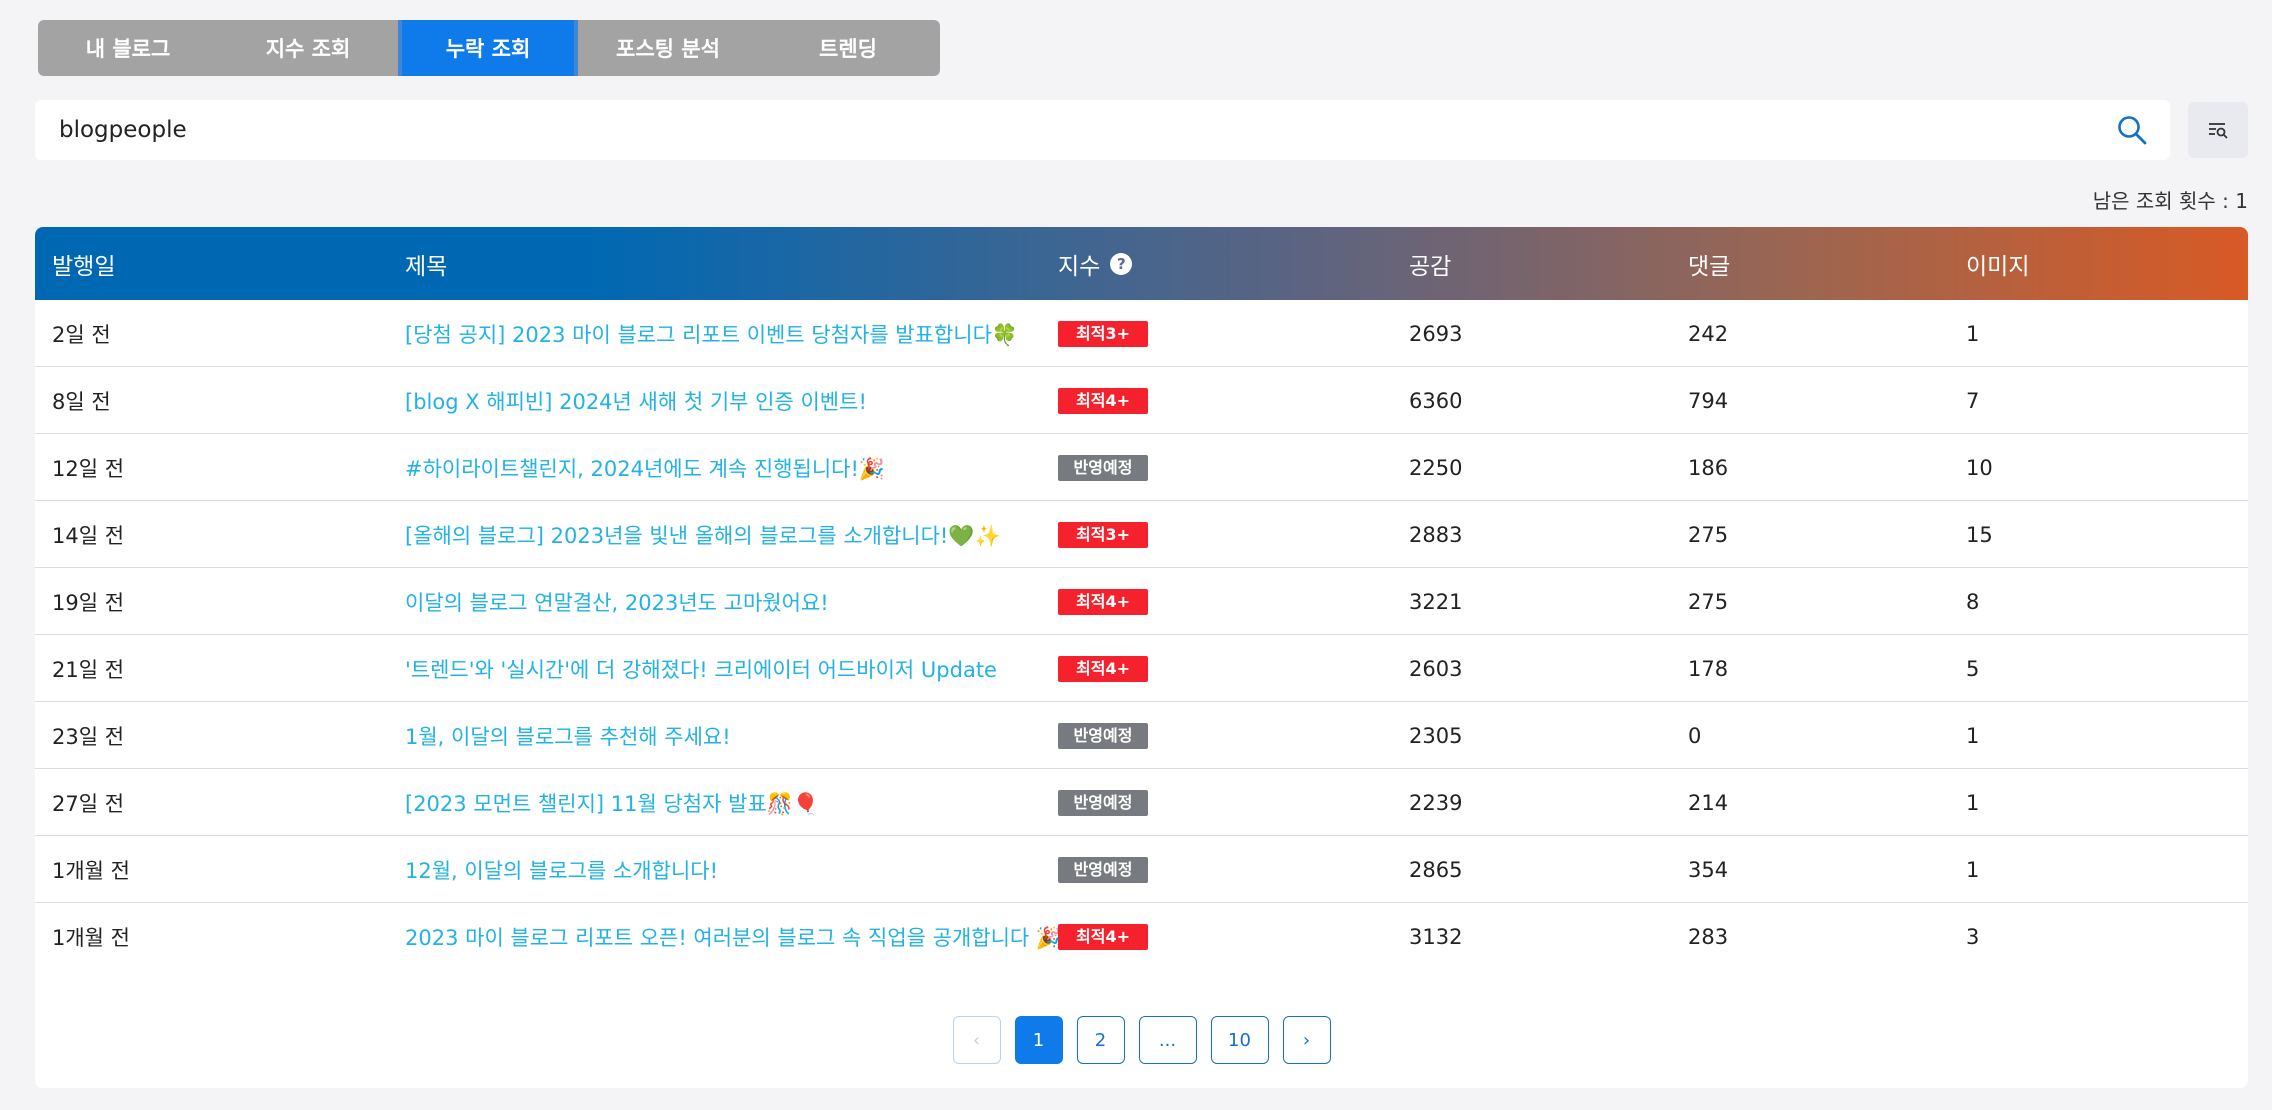 This screenshot has height=1110, width=2272. What do you see at coordinates (1973, 400) in the screenshot?
I see `row-images: 7` at bounding box center [1973, 400].